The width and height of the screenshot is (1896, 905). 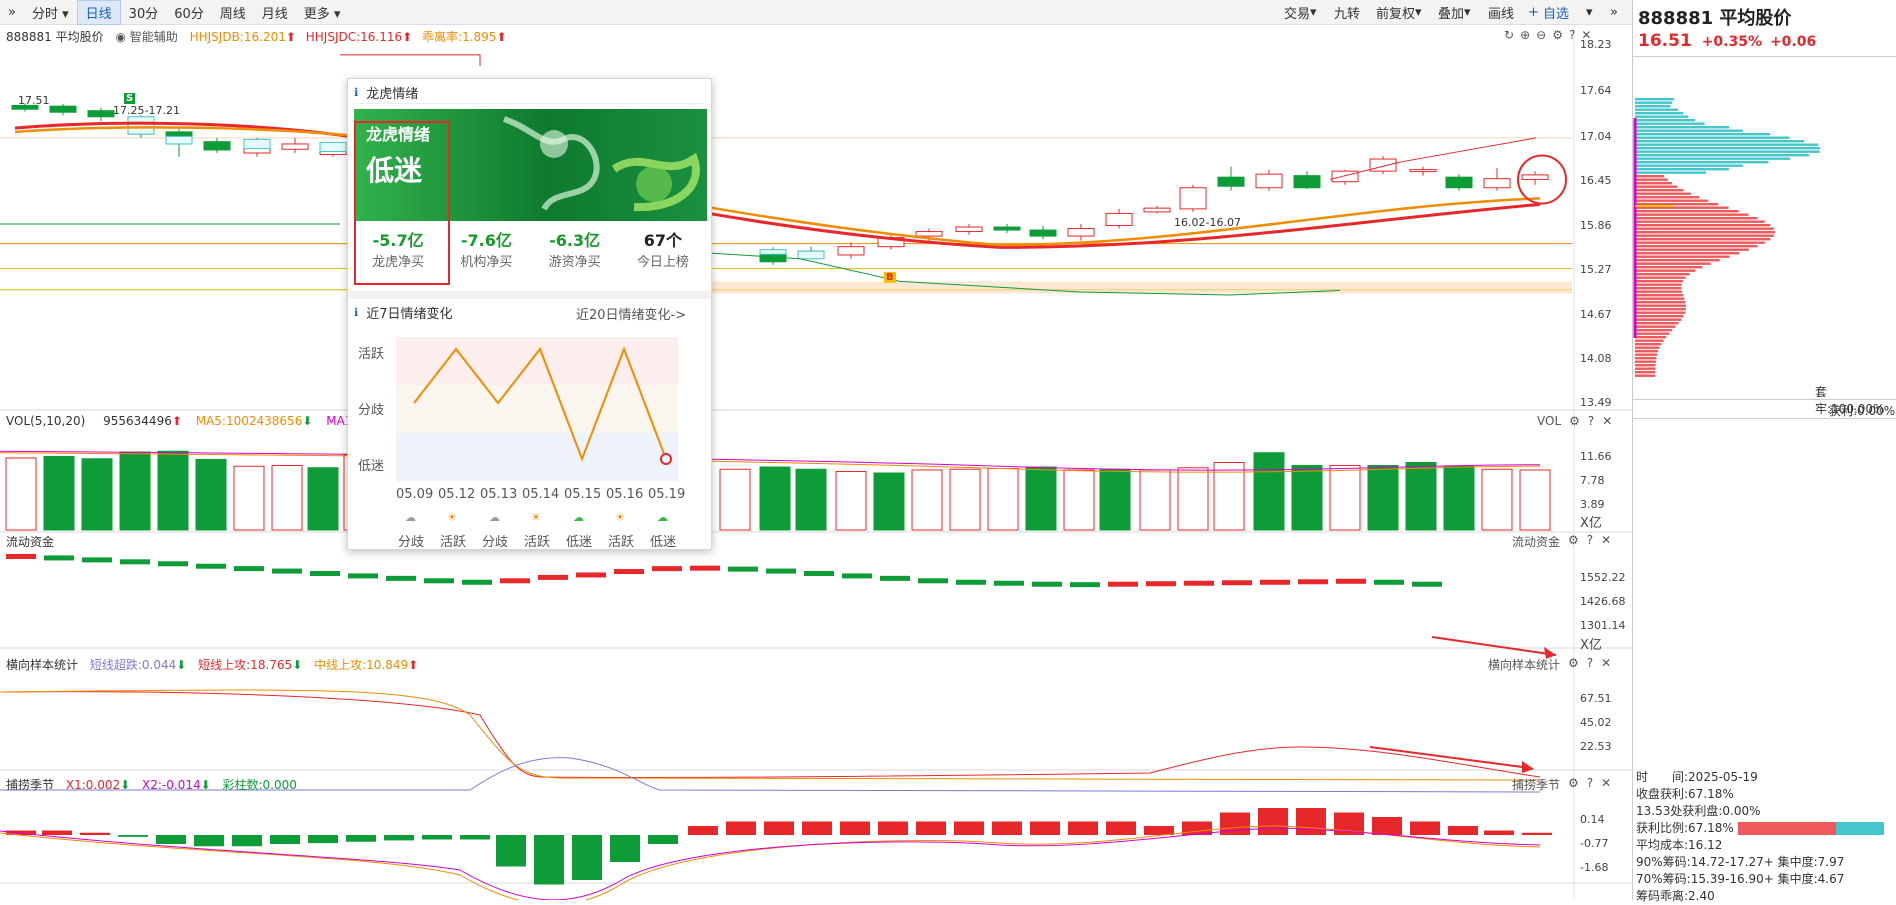 What do you see at coordinates (1732, 42) in the screenshot?
I see `change-pct: +0.35%` at bounding box center [1732, 42].